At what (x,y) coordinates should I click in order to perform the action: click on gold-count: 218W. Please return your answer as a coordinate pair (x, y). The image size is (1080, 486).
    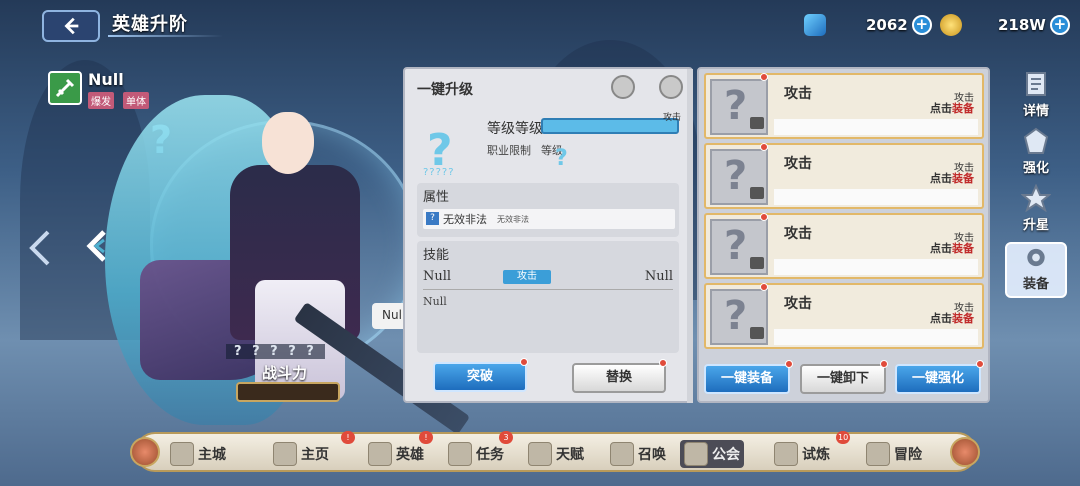
    Looking at the image, I should click on (1022, 25).